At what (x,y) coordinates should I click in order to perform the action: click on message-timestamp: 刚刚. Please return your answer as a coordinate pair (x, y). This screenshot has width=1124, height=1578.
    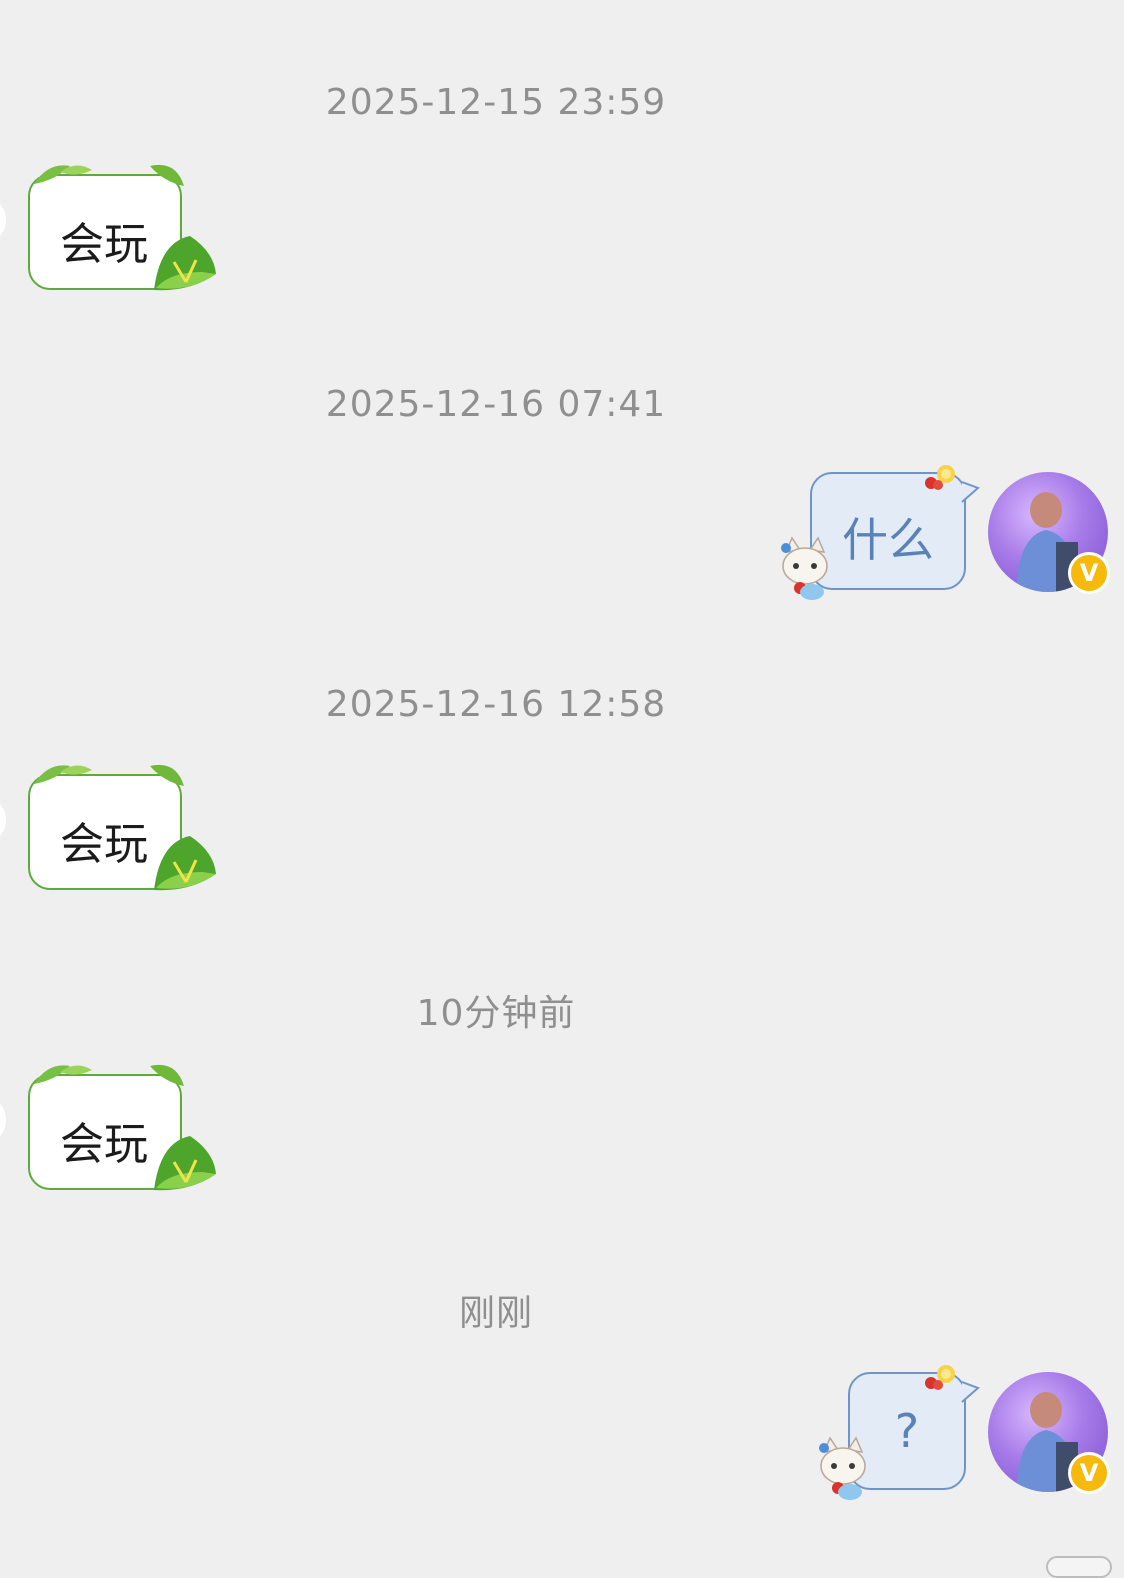
    Looking at the image, I should click on (495, 1313).